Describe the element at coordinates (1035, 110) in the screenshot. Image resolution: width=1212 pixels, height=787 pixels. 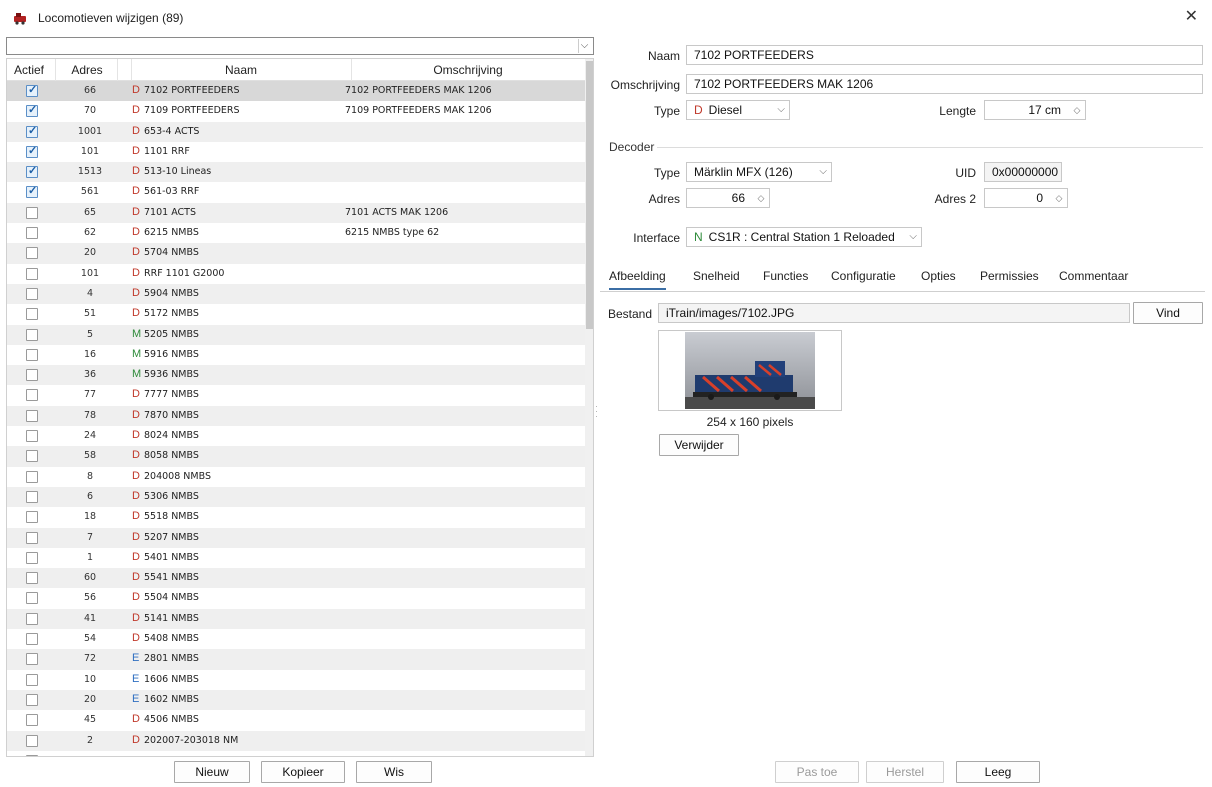
I see `lengte-spinner: 17 cm ◇` at that location.